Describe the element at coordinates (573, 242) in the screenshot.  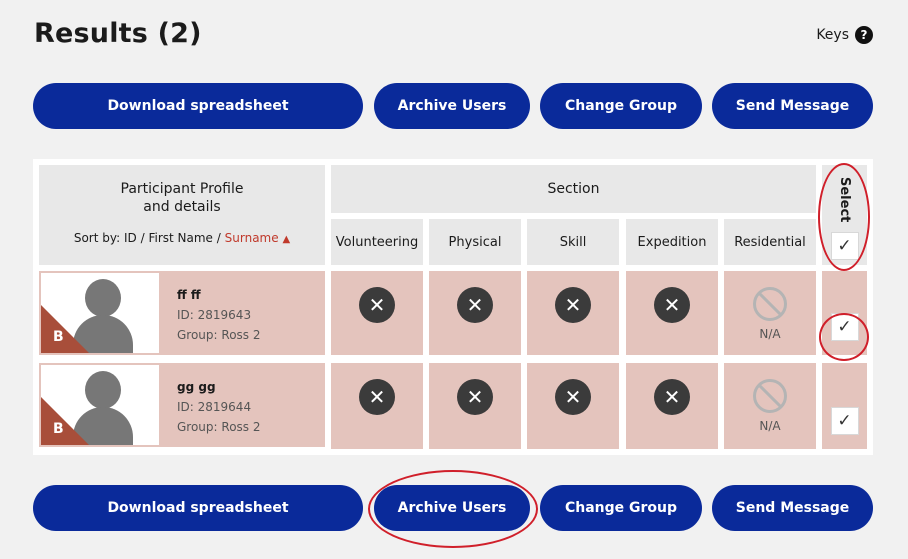
I see `col-skill: Skill` at that location.